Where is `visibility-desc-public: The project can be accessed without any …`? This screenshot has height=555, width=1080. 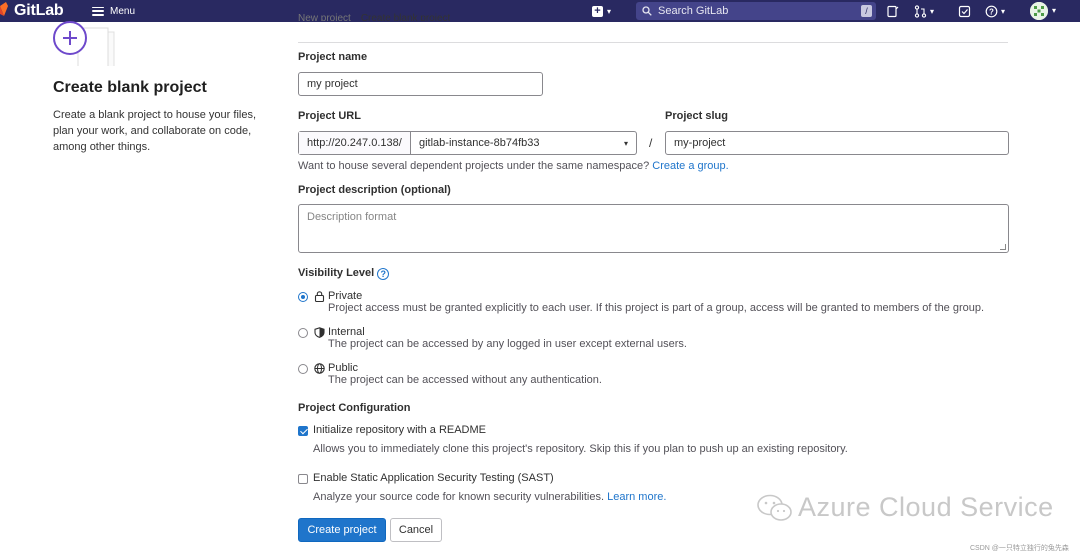
visibility-desc-public: The project can be accessed without any … is located at coordinates (465, 380).